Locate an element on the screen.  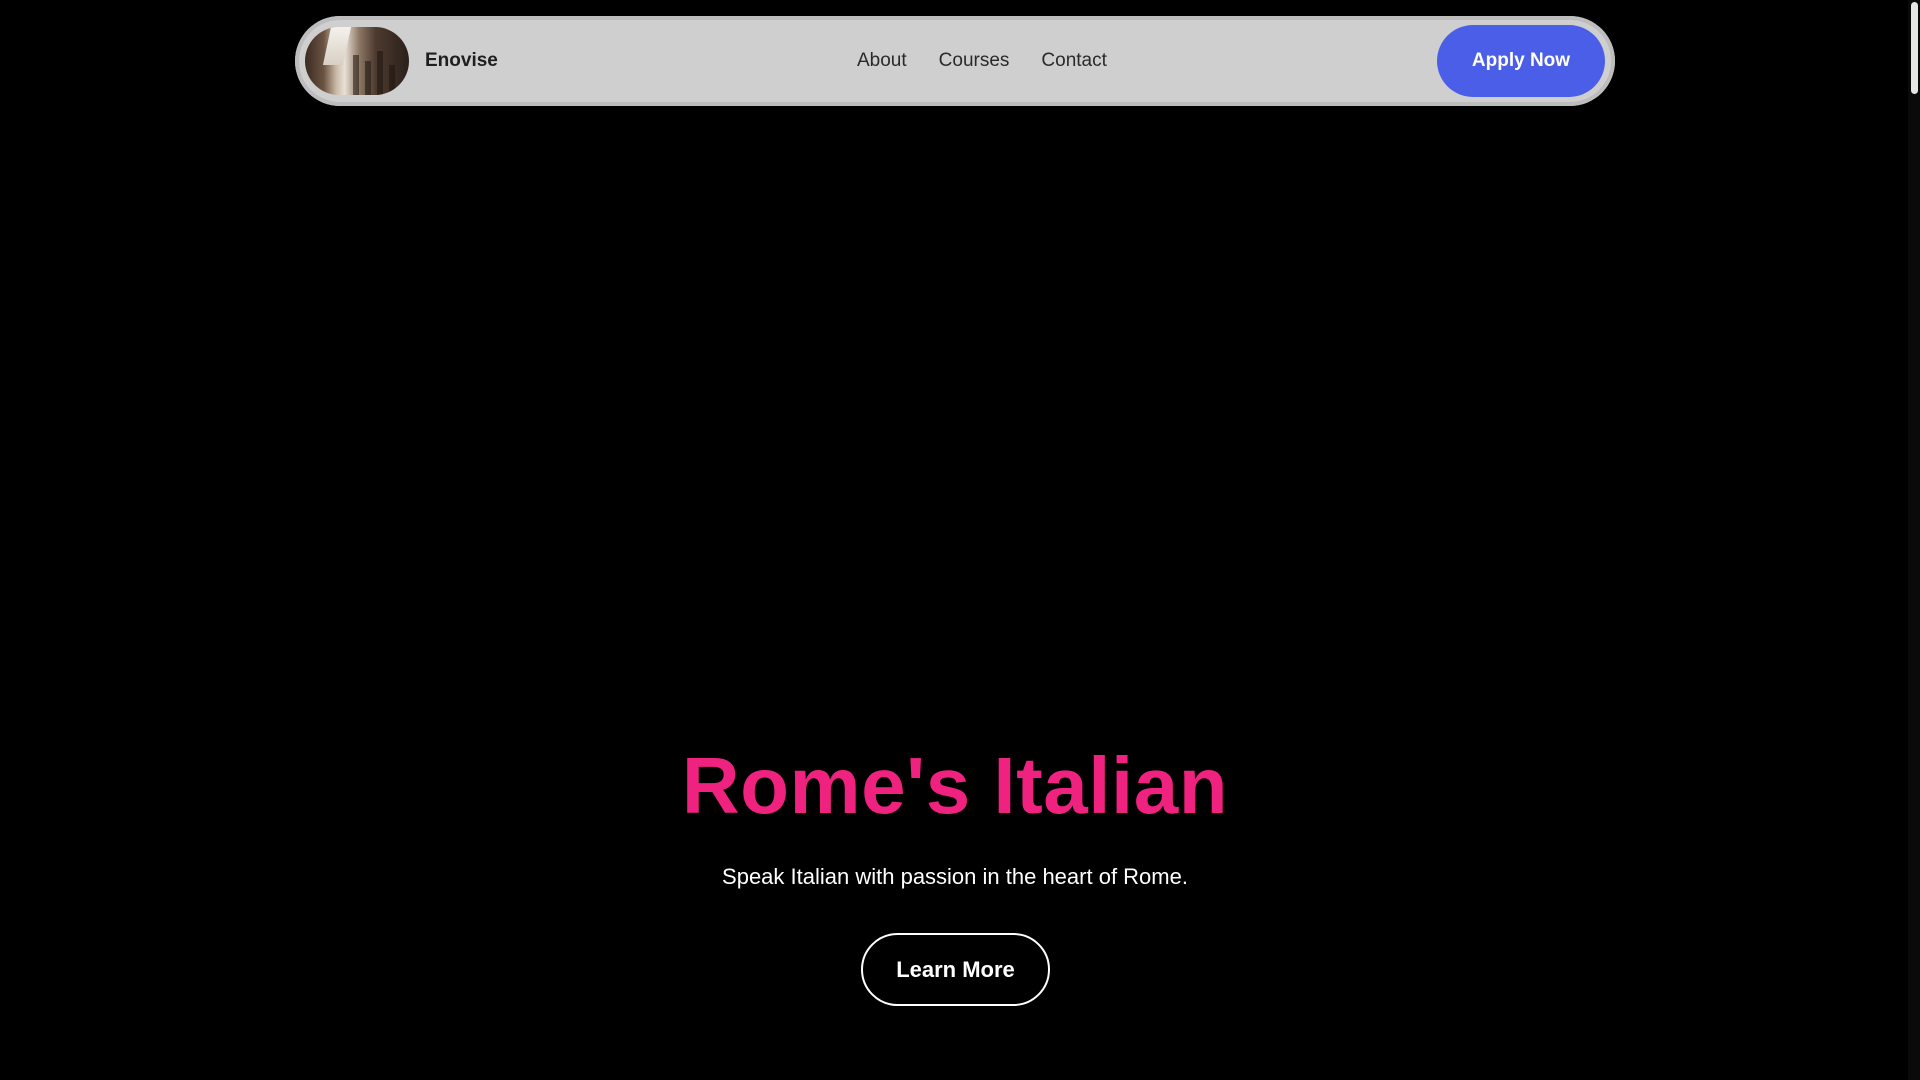
learn-more-button: Learn More is located at coordinates (955, 969).